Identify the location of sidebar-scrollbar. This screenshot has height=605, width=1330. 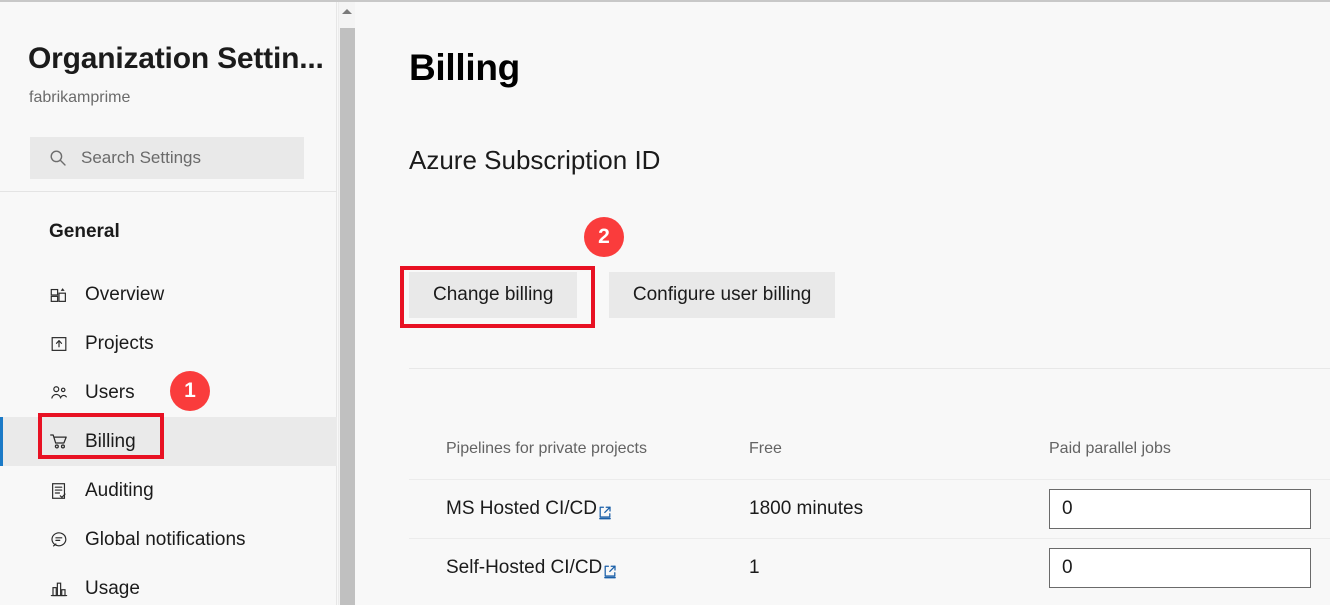
(346, 303).